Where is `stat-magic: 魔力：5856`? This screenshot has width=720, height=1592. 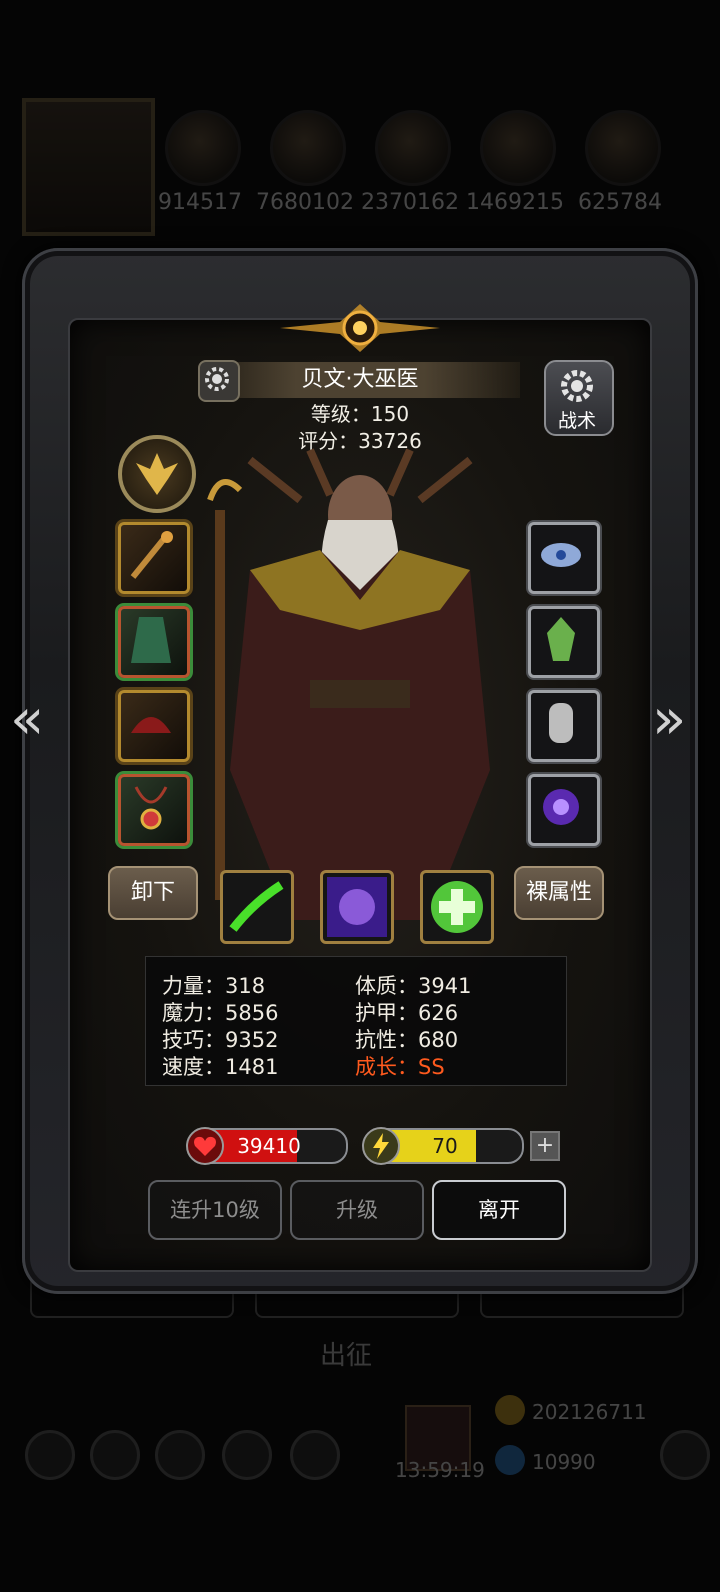 stat-magic: 魔力：5856 is located at coordinates (220, 1013).